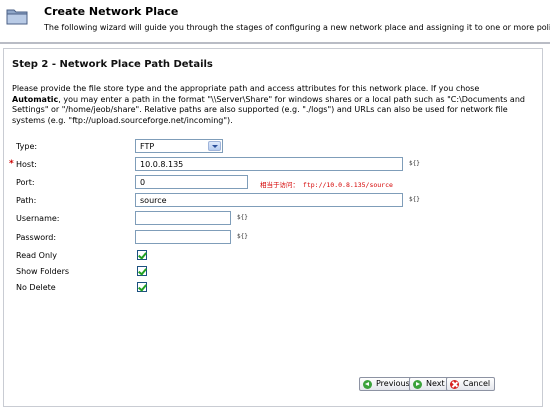 The image size is (550, 410). Describe the element at coordinates (393, 383) in the screenshot. I see `previous-button-label: Previous` at that location.